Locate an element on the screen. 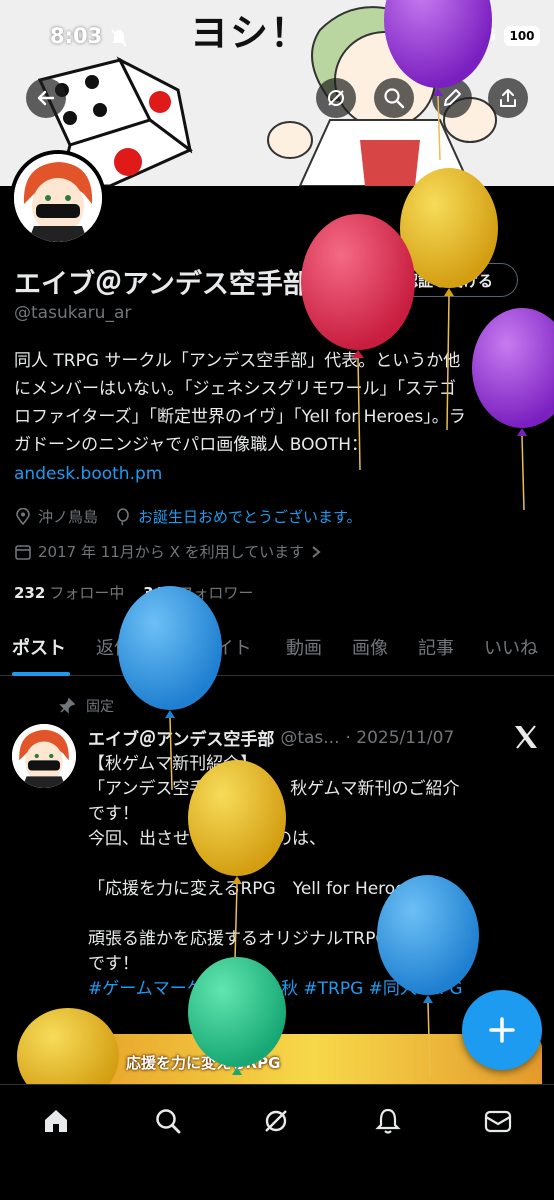 The width and height of the screenshot is (554, 1200). pinned-indicator: 固定 is located at coordinates (86, 706).